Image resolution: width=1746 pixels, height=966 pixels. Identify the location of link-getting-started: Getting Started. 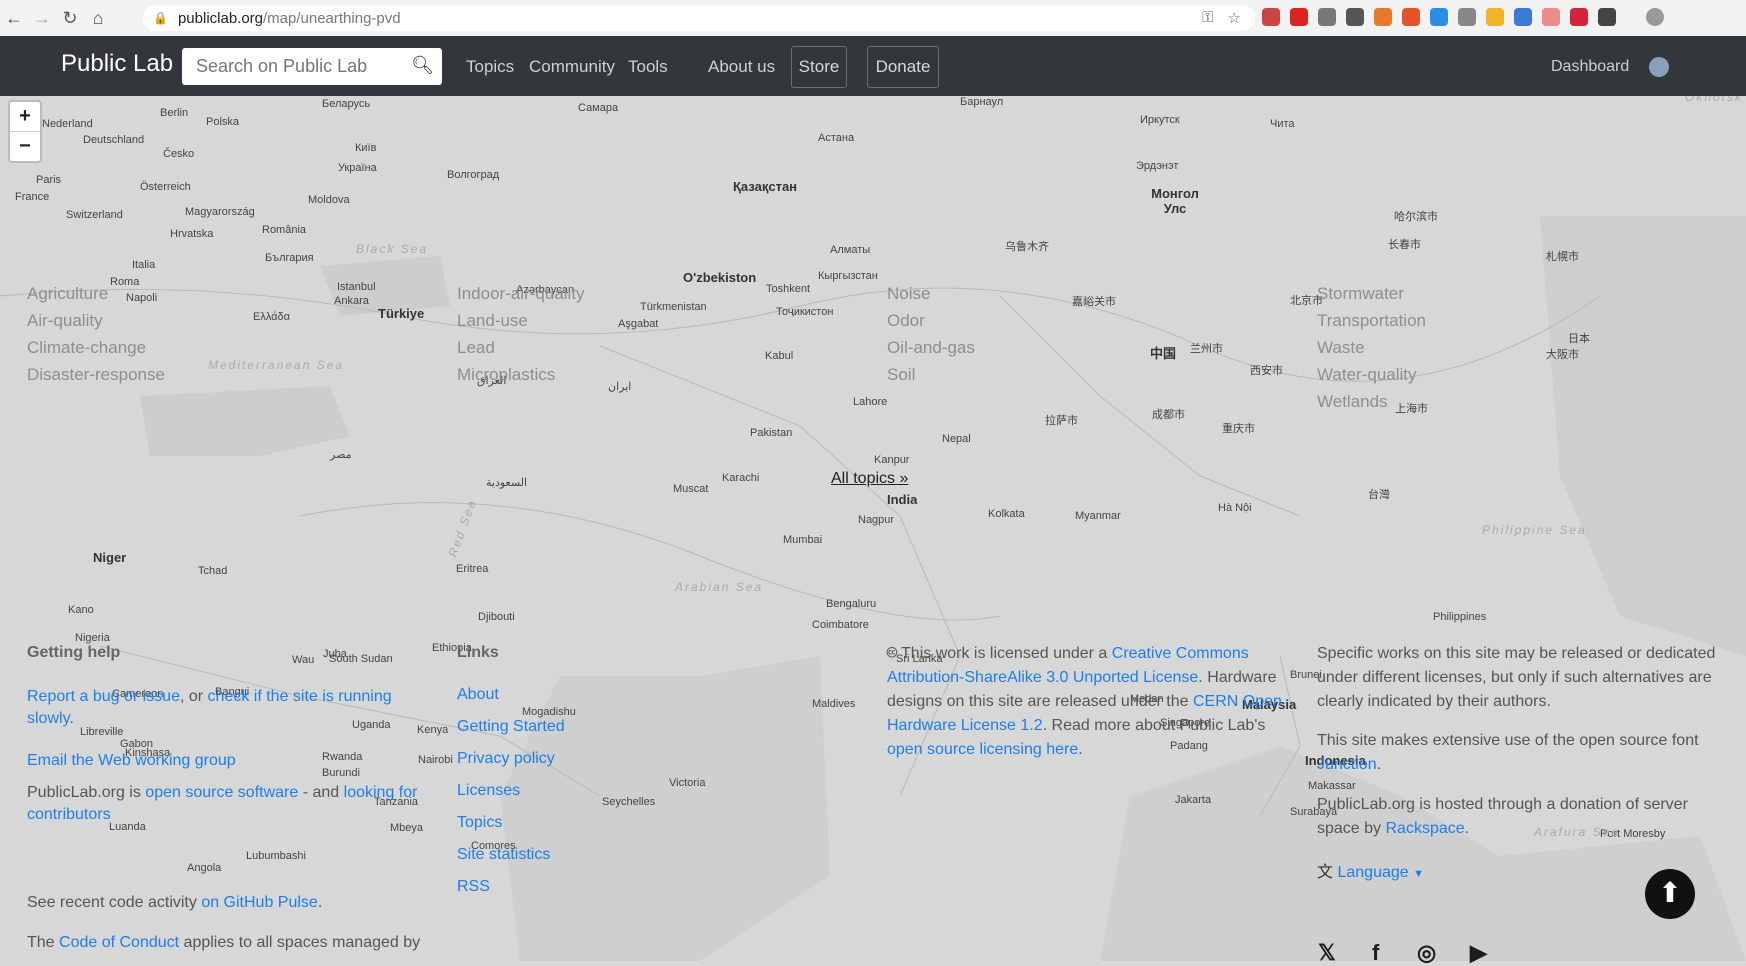
(511, 727).